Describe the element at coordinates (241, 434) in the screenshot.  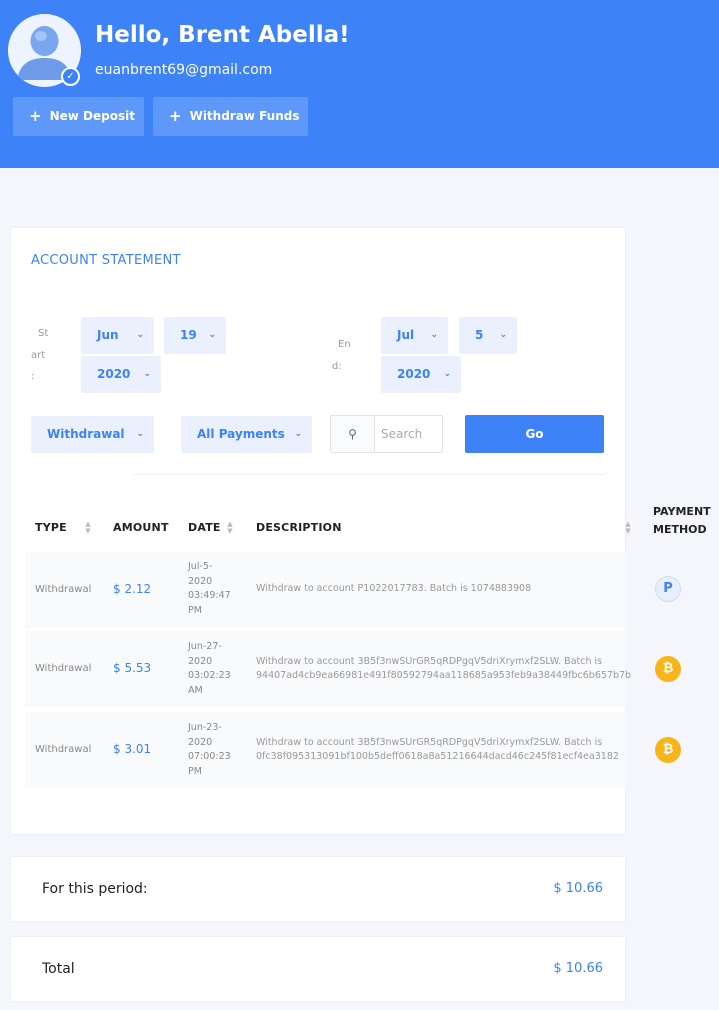
I see `payment-filter-value: All Payments` at that location.